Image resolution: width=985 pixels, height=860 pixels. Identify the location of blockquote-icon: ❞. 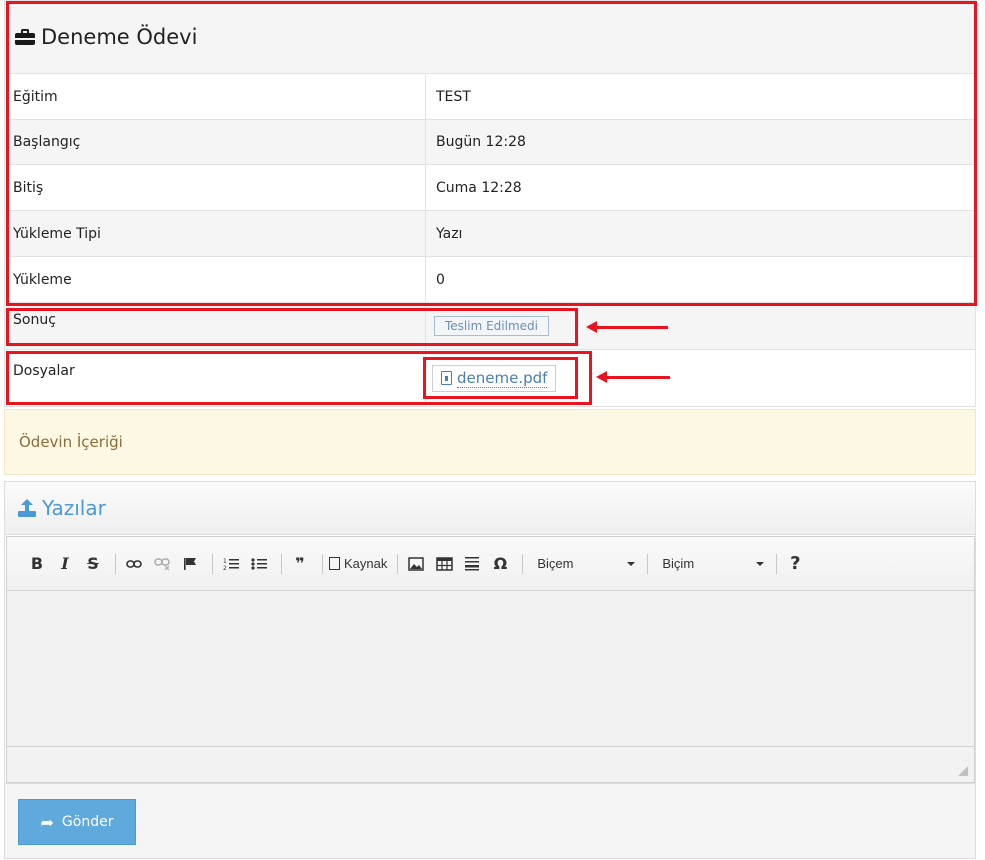
(300, 564).